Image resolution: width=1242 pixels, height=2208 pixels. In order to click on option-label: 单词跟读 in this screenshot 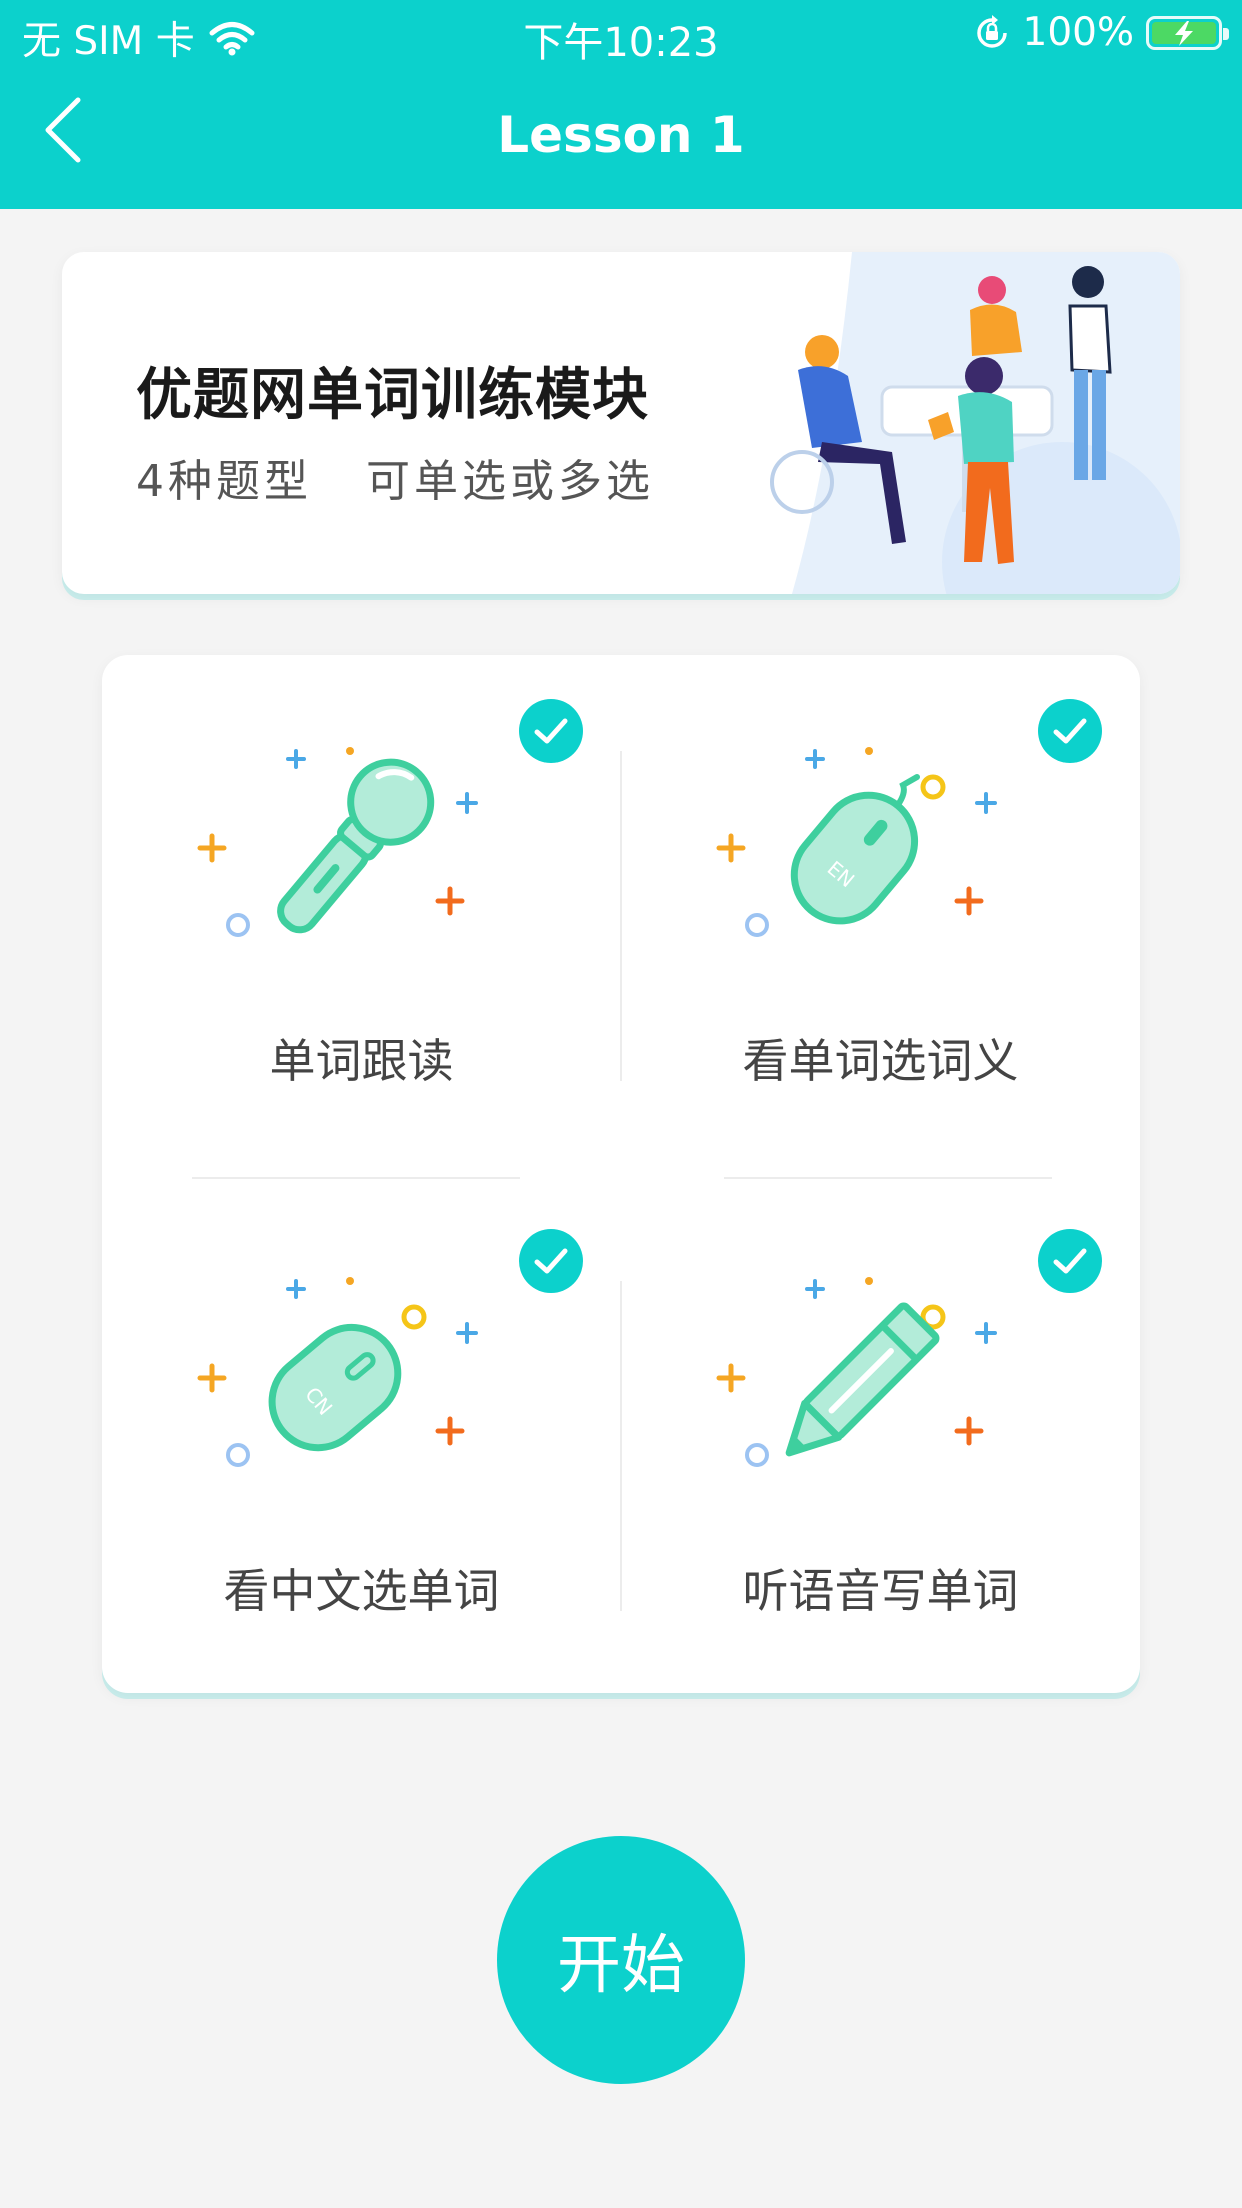, I will do `click(361, 1061)`.